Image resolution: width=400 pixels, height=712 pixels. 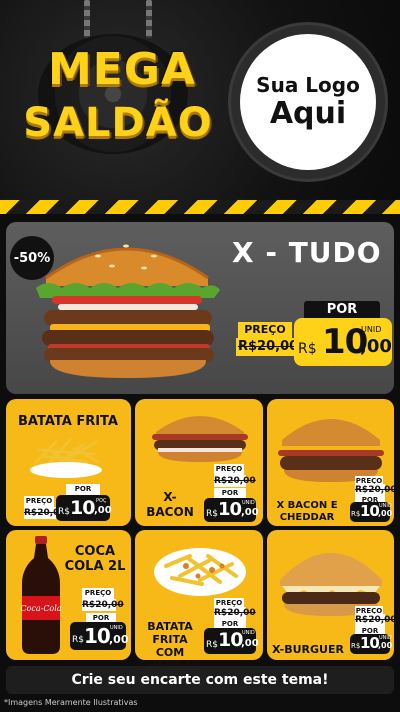 What do you see at coordinates (149, 19) in the screenshot?
I see `chain-right` at bounding box center [149, 19].